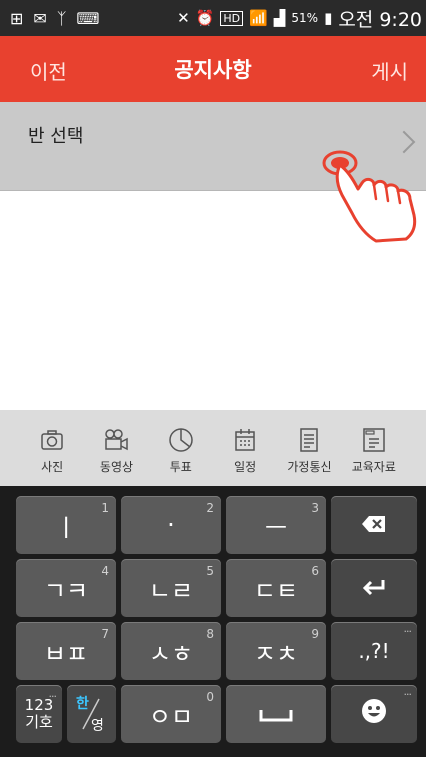  I want to click on space-key, so click(276, 714).